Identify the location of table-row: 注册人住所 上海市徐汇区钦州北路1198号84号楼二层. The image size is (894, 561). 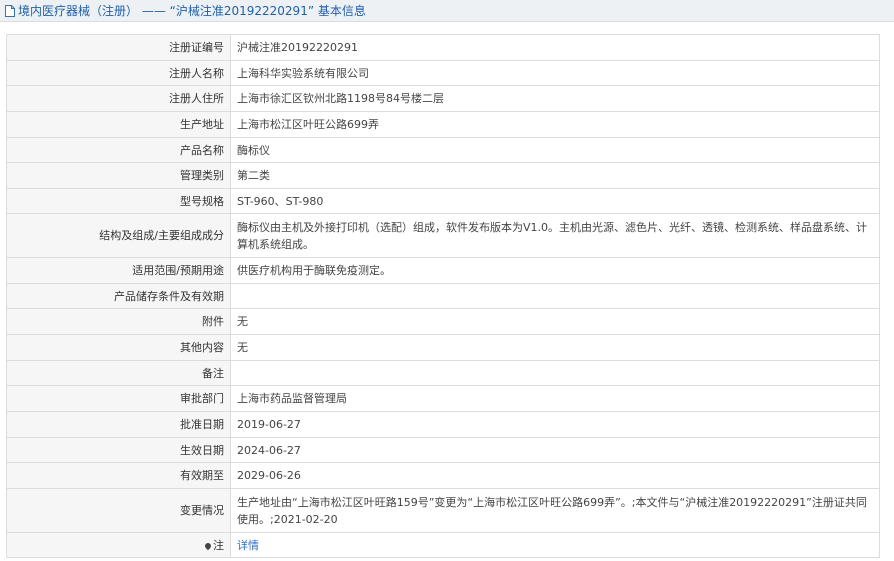
(443, 98).